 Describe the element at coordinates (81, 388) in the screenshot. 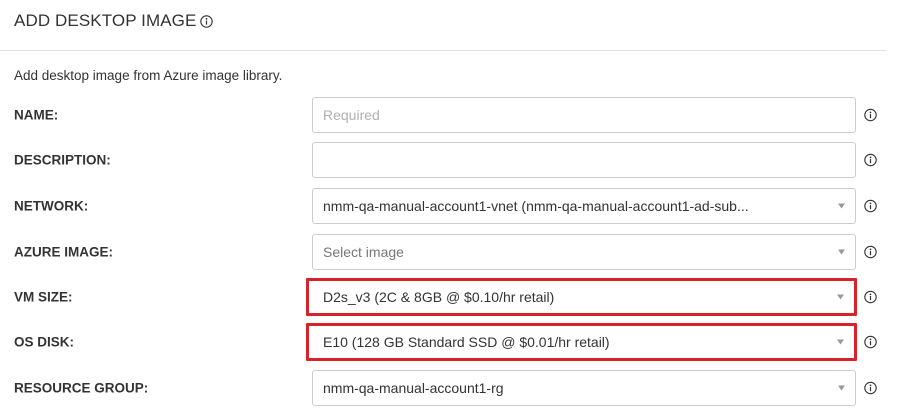

I see `resource-group-label: RESOURCE GROUP:` at that location.